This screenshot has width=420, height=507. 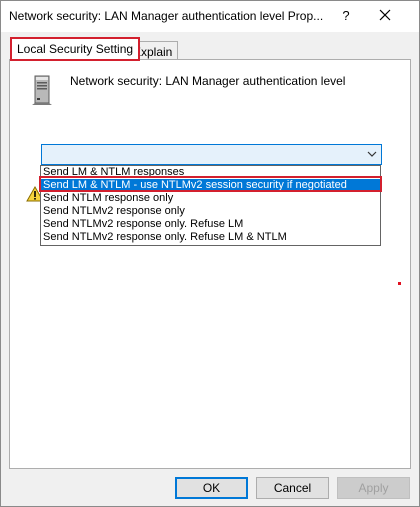 I want to click on server-icon, so click(x=42, y=90).